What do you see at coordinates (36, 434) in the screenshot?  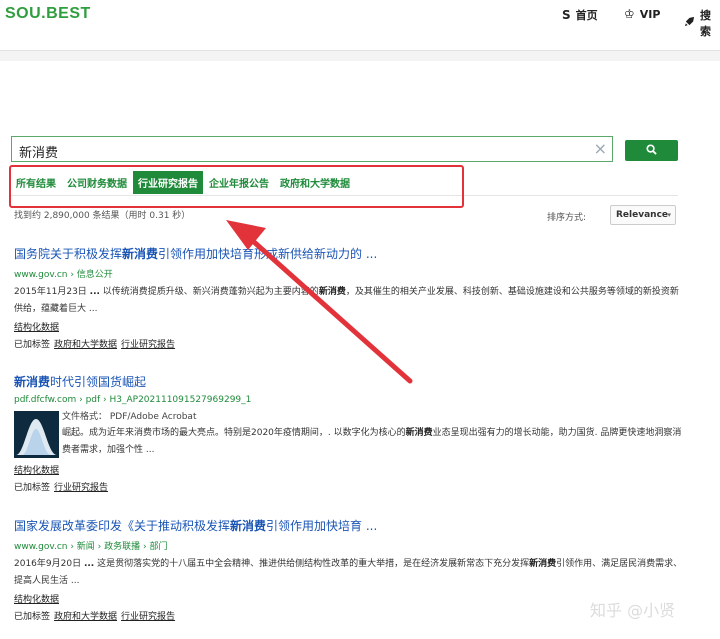 I see `pdf-thumbnail` at bounding box center [36, 434].